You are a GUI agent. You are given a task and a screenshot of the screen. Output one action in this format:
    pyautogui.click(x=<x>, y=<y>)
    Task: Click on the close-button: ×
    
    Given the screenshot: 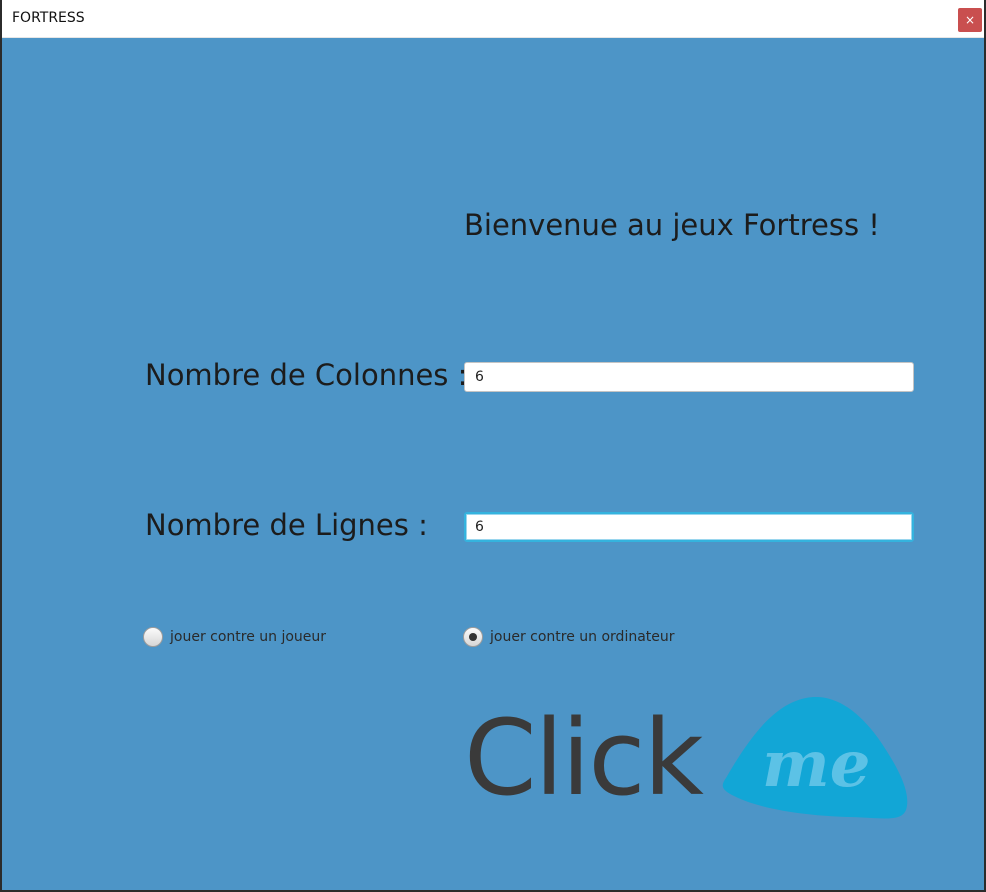 What is the action you would take?
    pyautogui.click(x=970, y=20)
    